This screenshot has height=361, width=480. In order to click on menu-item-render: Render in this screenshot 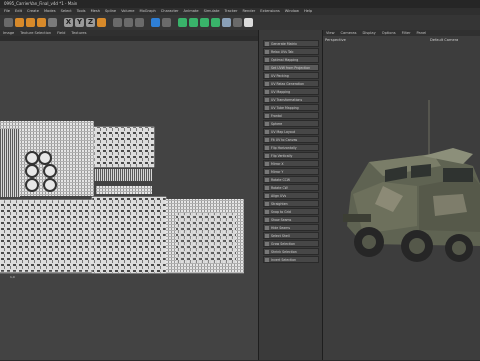, I will do `click(248, 11)`.